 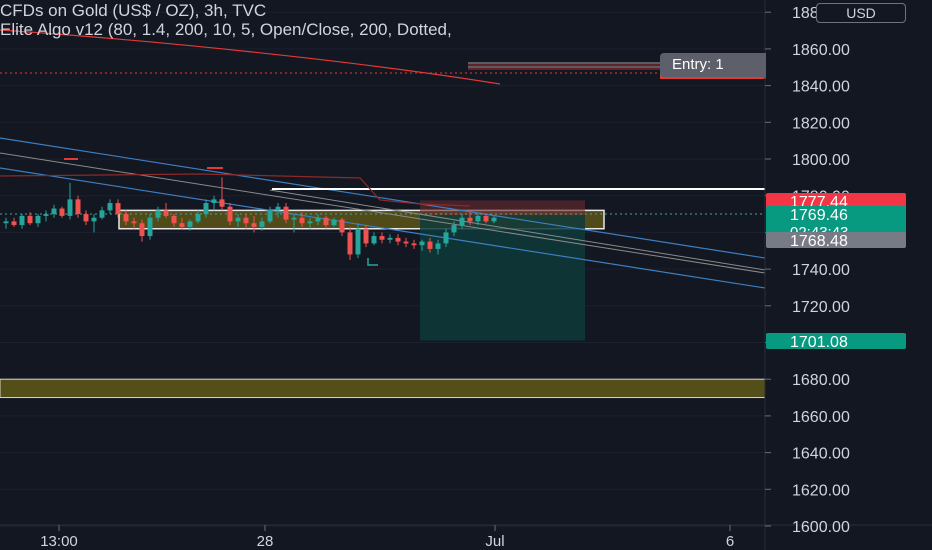 What do you see at coordinates (821, 50) in the screenshot?
I see `price-tick-label: 1860.00` at bounding box center [821, 50].